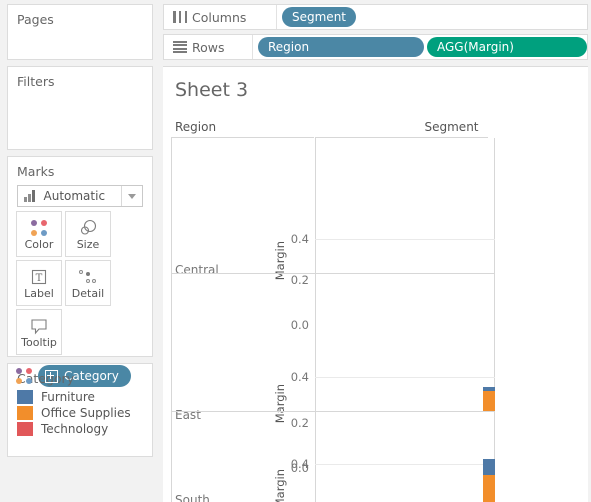 Image resolution: width=591 pixels, height=502 pixels. Describe the element at coordinates (39, 293) in the screenshot. I see `marks-label-label: Label` at that location.